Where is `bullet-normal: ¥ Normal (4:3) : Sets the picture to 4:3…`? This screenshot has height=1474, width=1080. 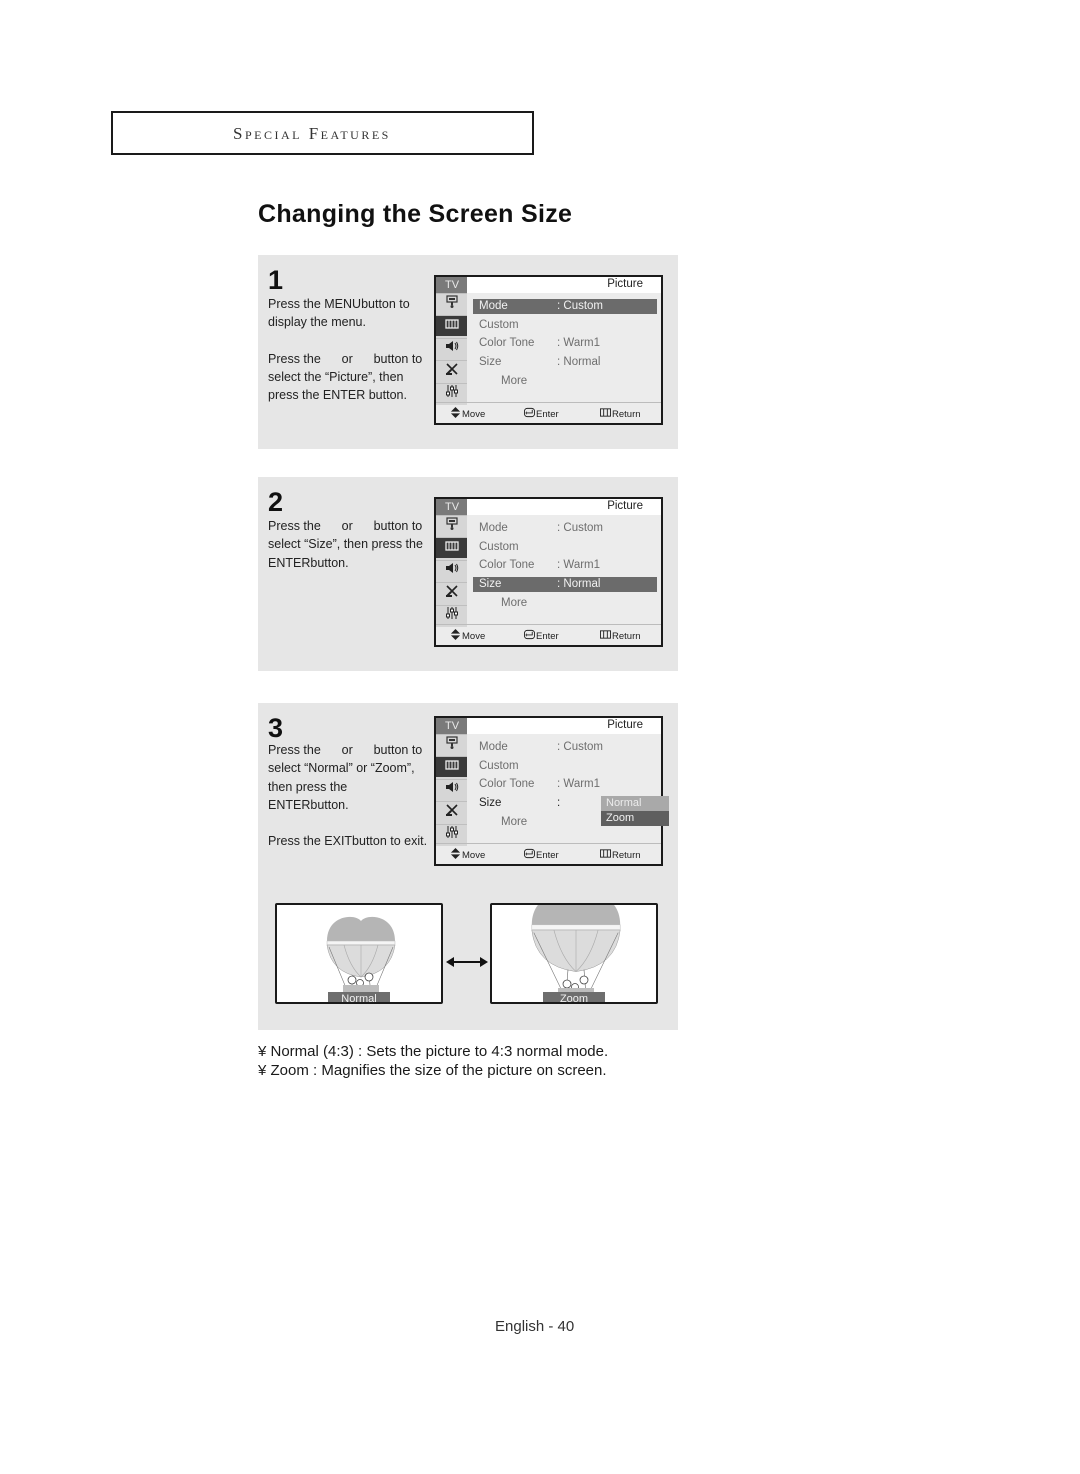 bullet-normal: ¥ Normal (4:3) : Sets the picture to 4:3… is located at coordinates (433, 1051).